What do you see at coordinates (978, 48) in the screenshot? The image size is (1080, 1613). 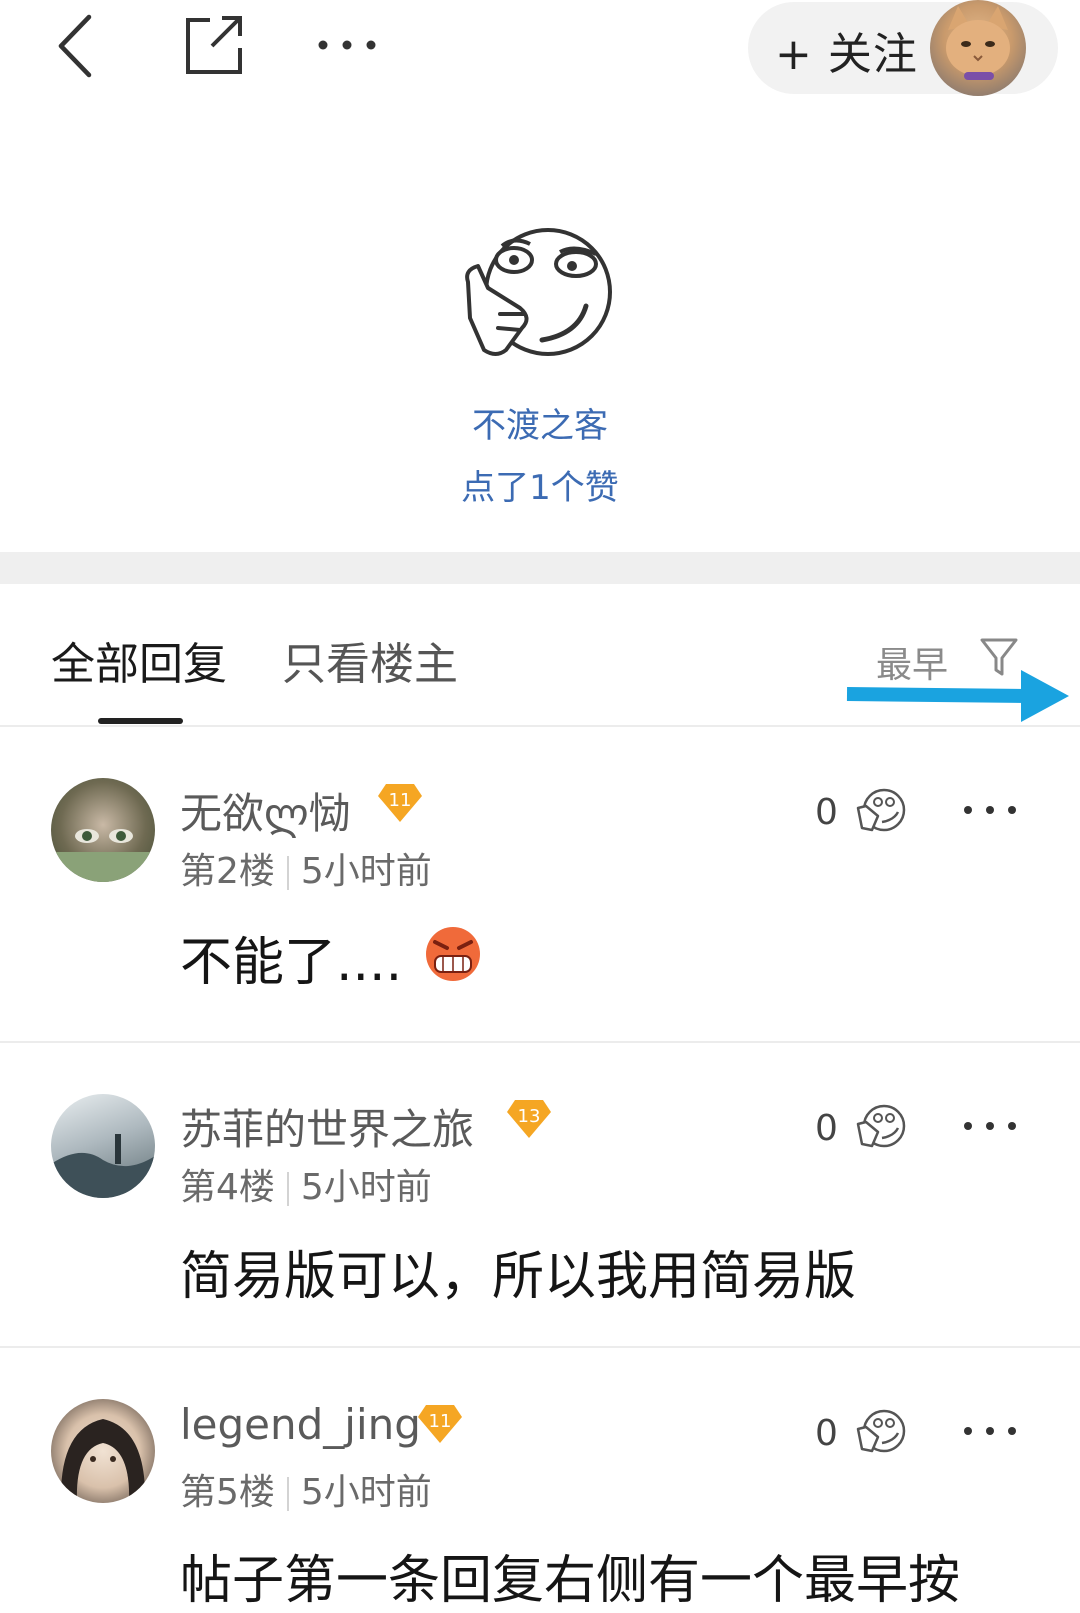 I see `author-avatar` at bounding box center [978, 48].